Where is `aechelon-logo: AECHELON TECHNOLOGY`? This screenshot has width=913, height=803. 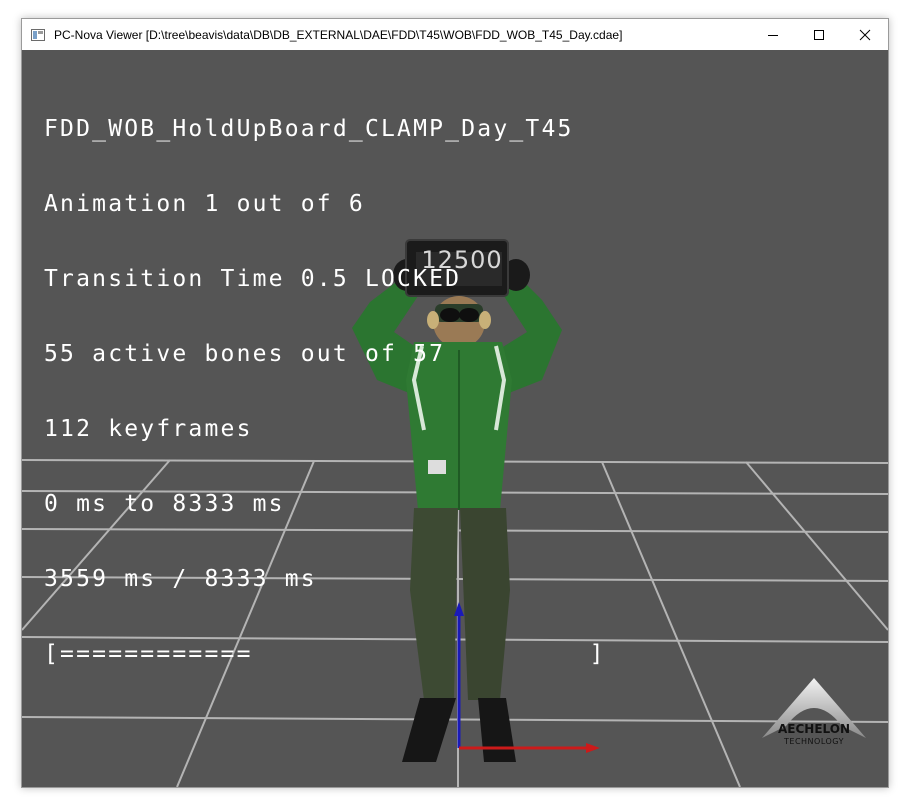 aechelon-logo: AECHELON TECHNOLOGY is located at coordinates (814, 703).